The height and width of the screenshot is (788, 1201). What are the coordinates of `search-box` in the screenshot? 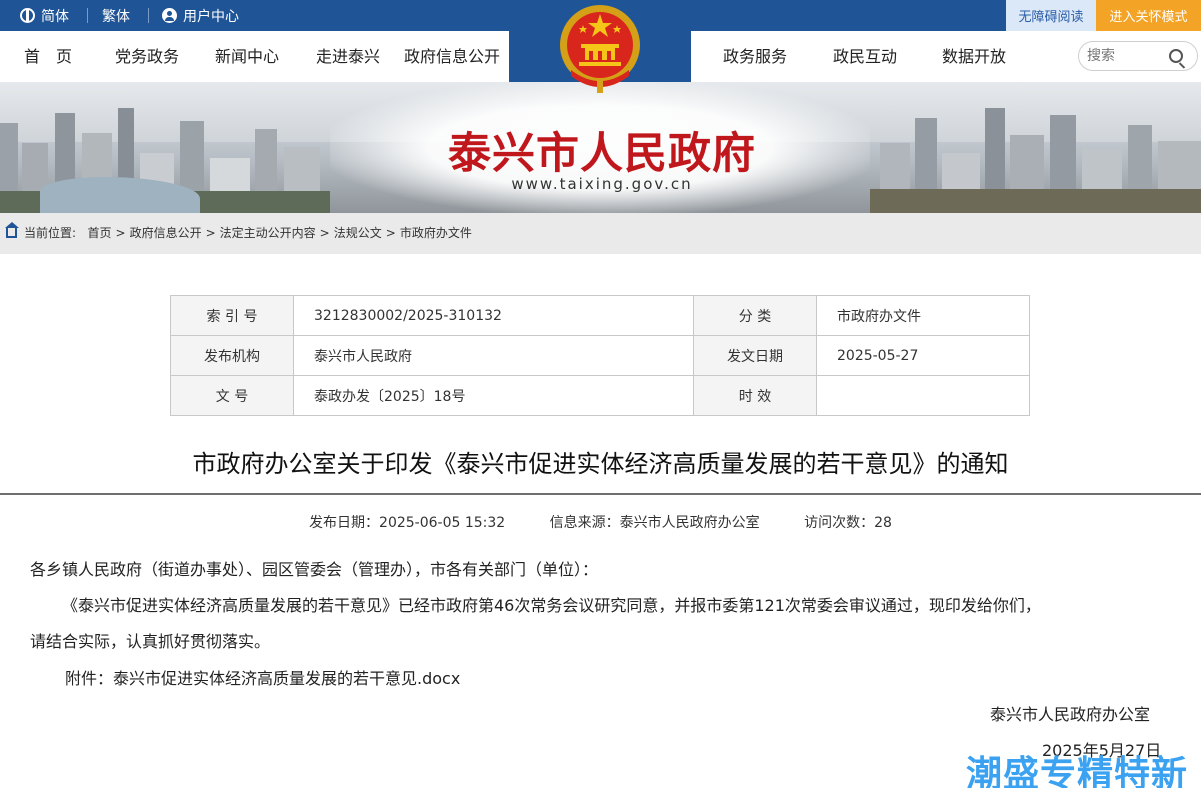 It's located at (1138, 56).